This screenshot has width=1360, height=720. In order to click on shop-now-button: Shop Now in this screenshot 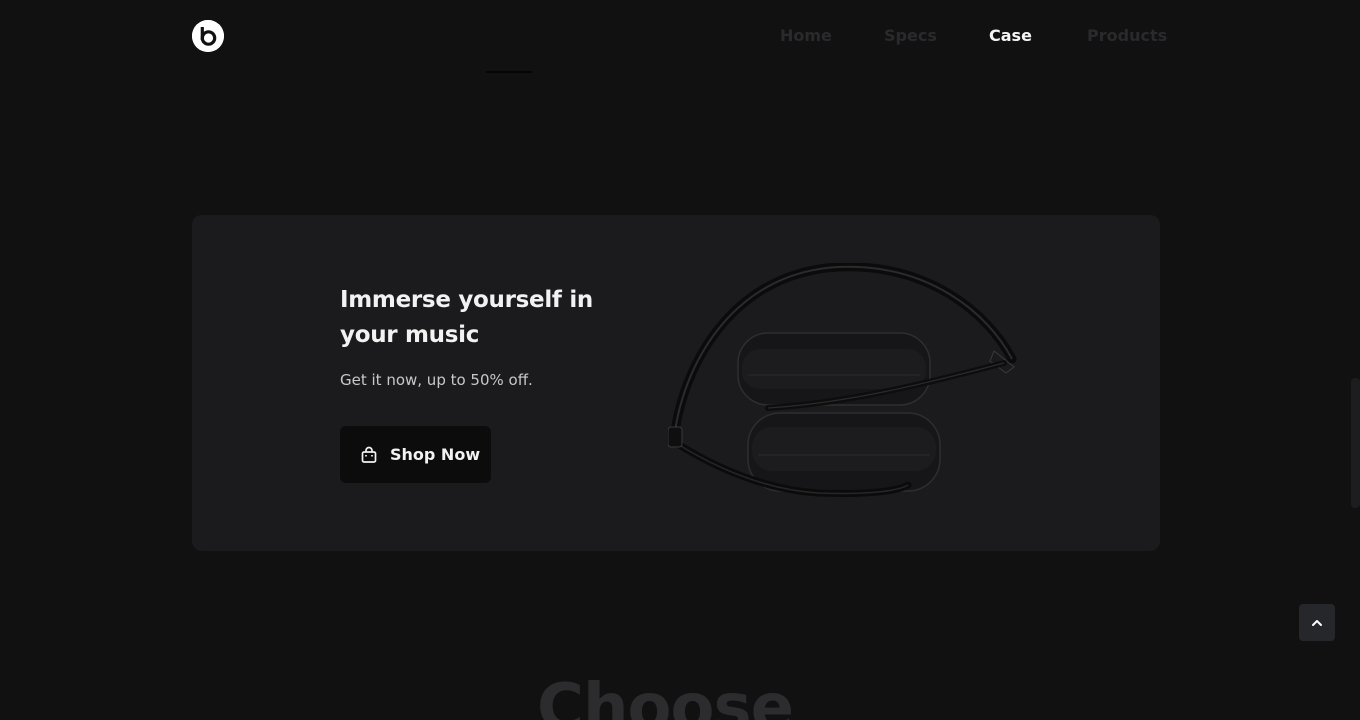, I will do `click(415, 454)`.